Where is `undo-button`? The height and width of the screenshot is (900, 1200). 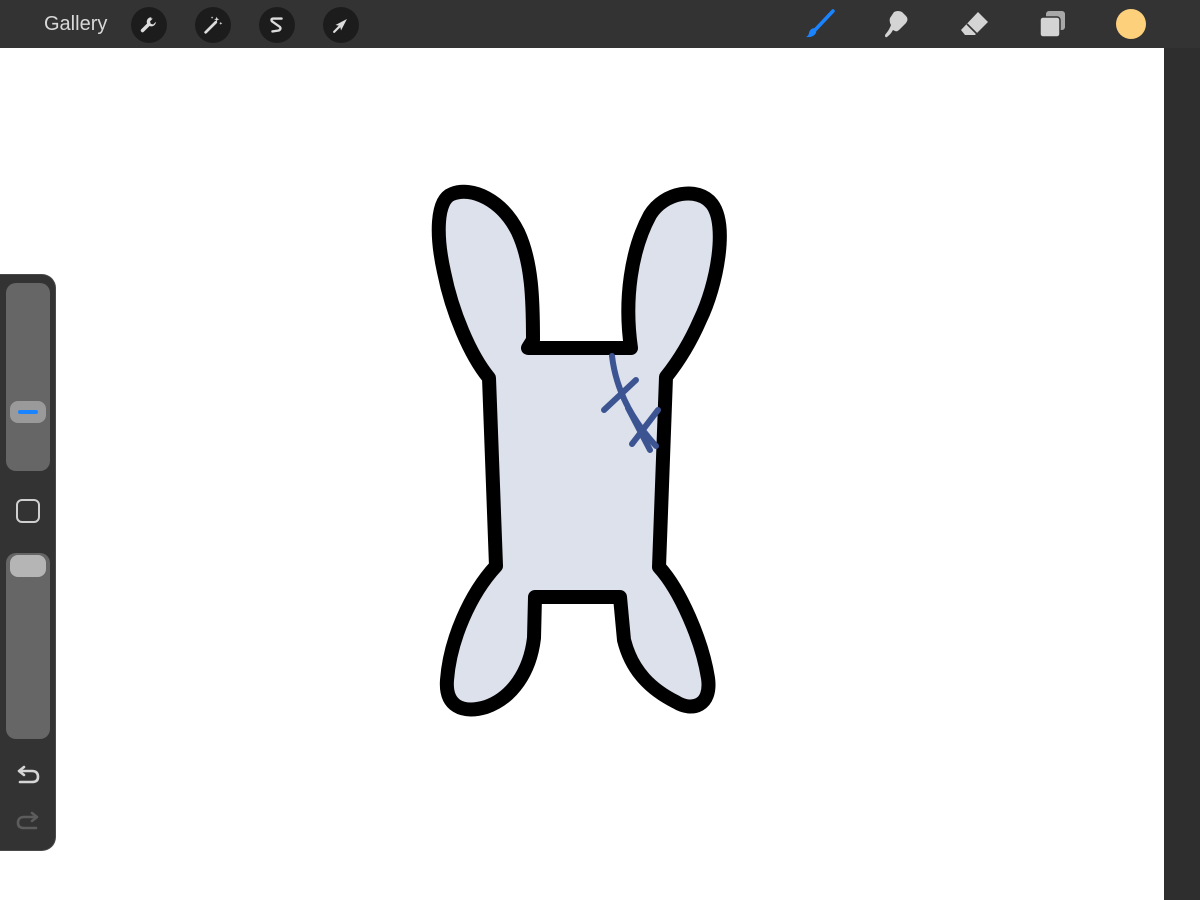
undo-button is located at coordinates (28, 777).